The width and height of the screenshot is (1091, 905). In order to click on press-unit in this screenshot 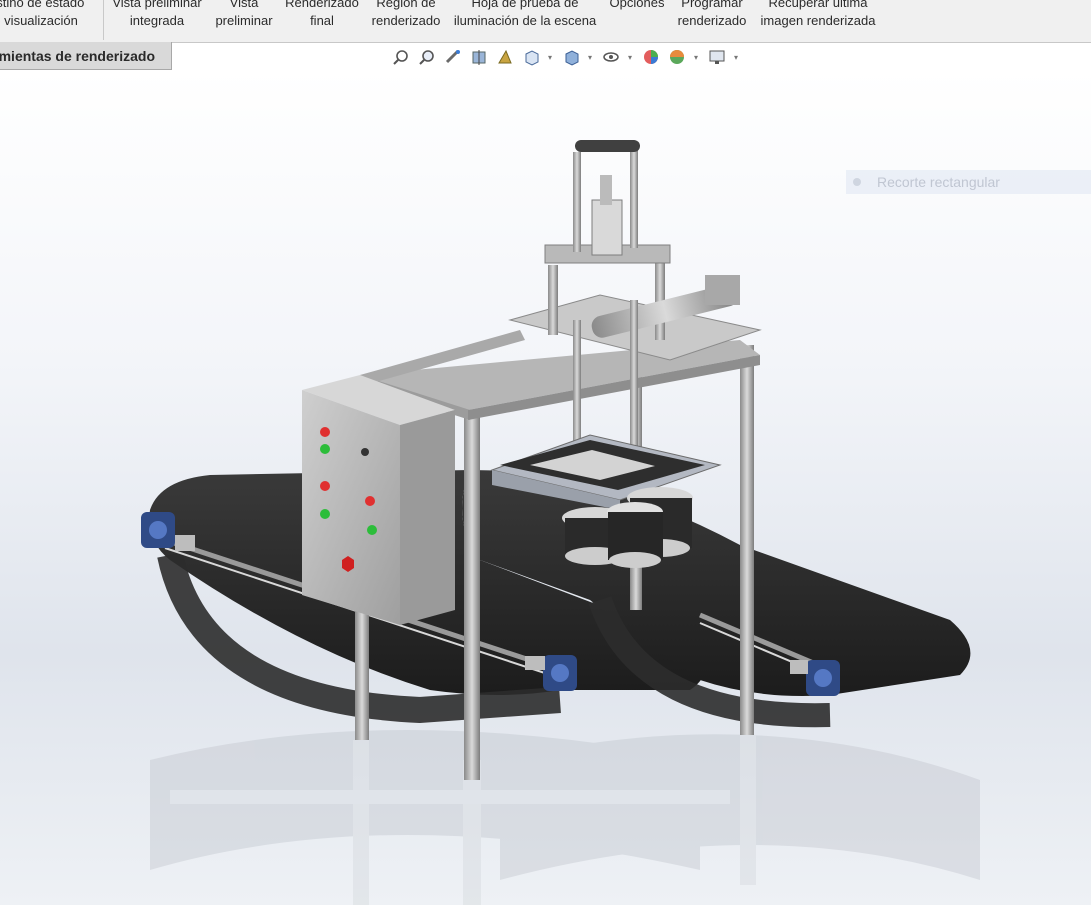, I will do `click(635, 305)`.